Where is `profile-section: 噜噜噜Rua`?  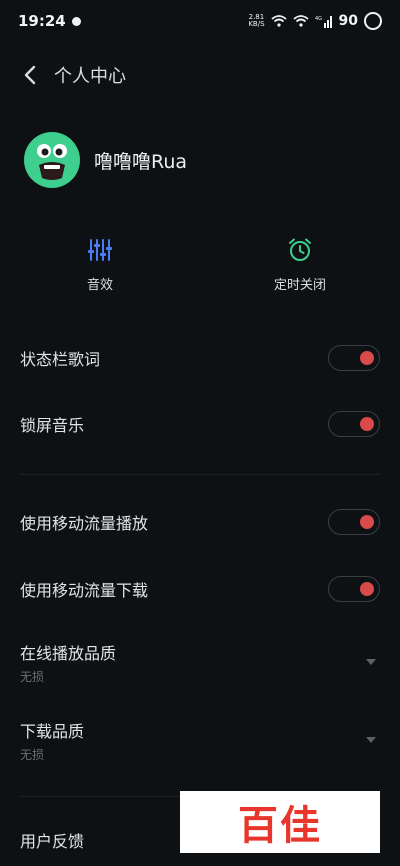
profile-section: 噜噜噜Rua is located at coordinates (105, 160).